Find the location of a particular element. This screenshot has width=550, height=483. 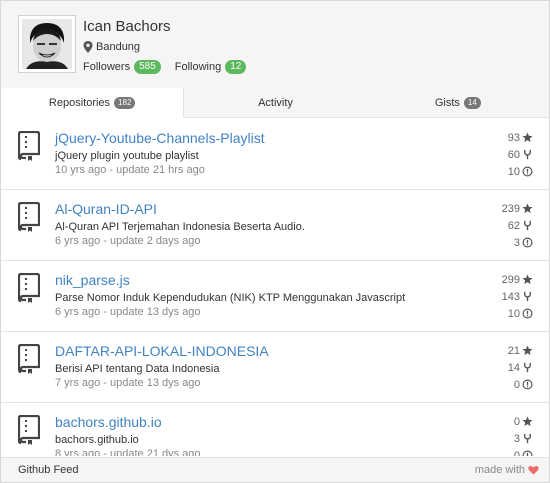

tab-gists: Gists 14 is located at coordinates (458, 102).